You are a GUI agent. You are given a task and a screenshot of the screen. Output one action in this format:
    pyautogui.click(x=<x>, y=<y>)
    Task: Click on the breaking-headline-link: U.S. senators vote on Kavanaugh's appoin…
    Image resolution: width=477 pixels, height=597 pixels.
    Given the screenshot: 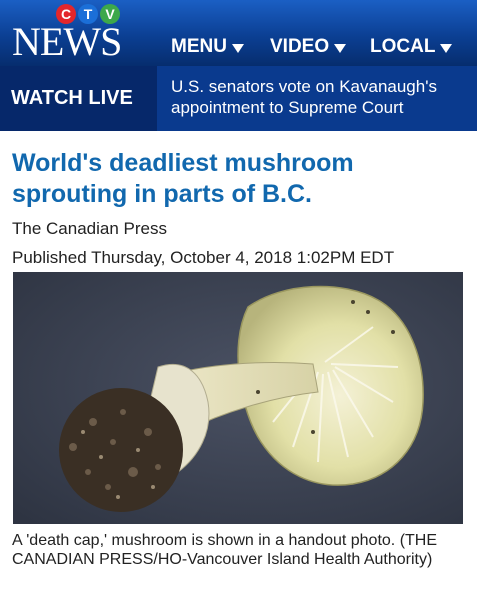 What is the action you would take?
    pyautogui.click(x=321, y=97)
    